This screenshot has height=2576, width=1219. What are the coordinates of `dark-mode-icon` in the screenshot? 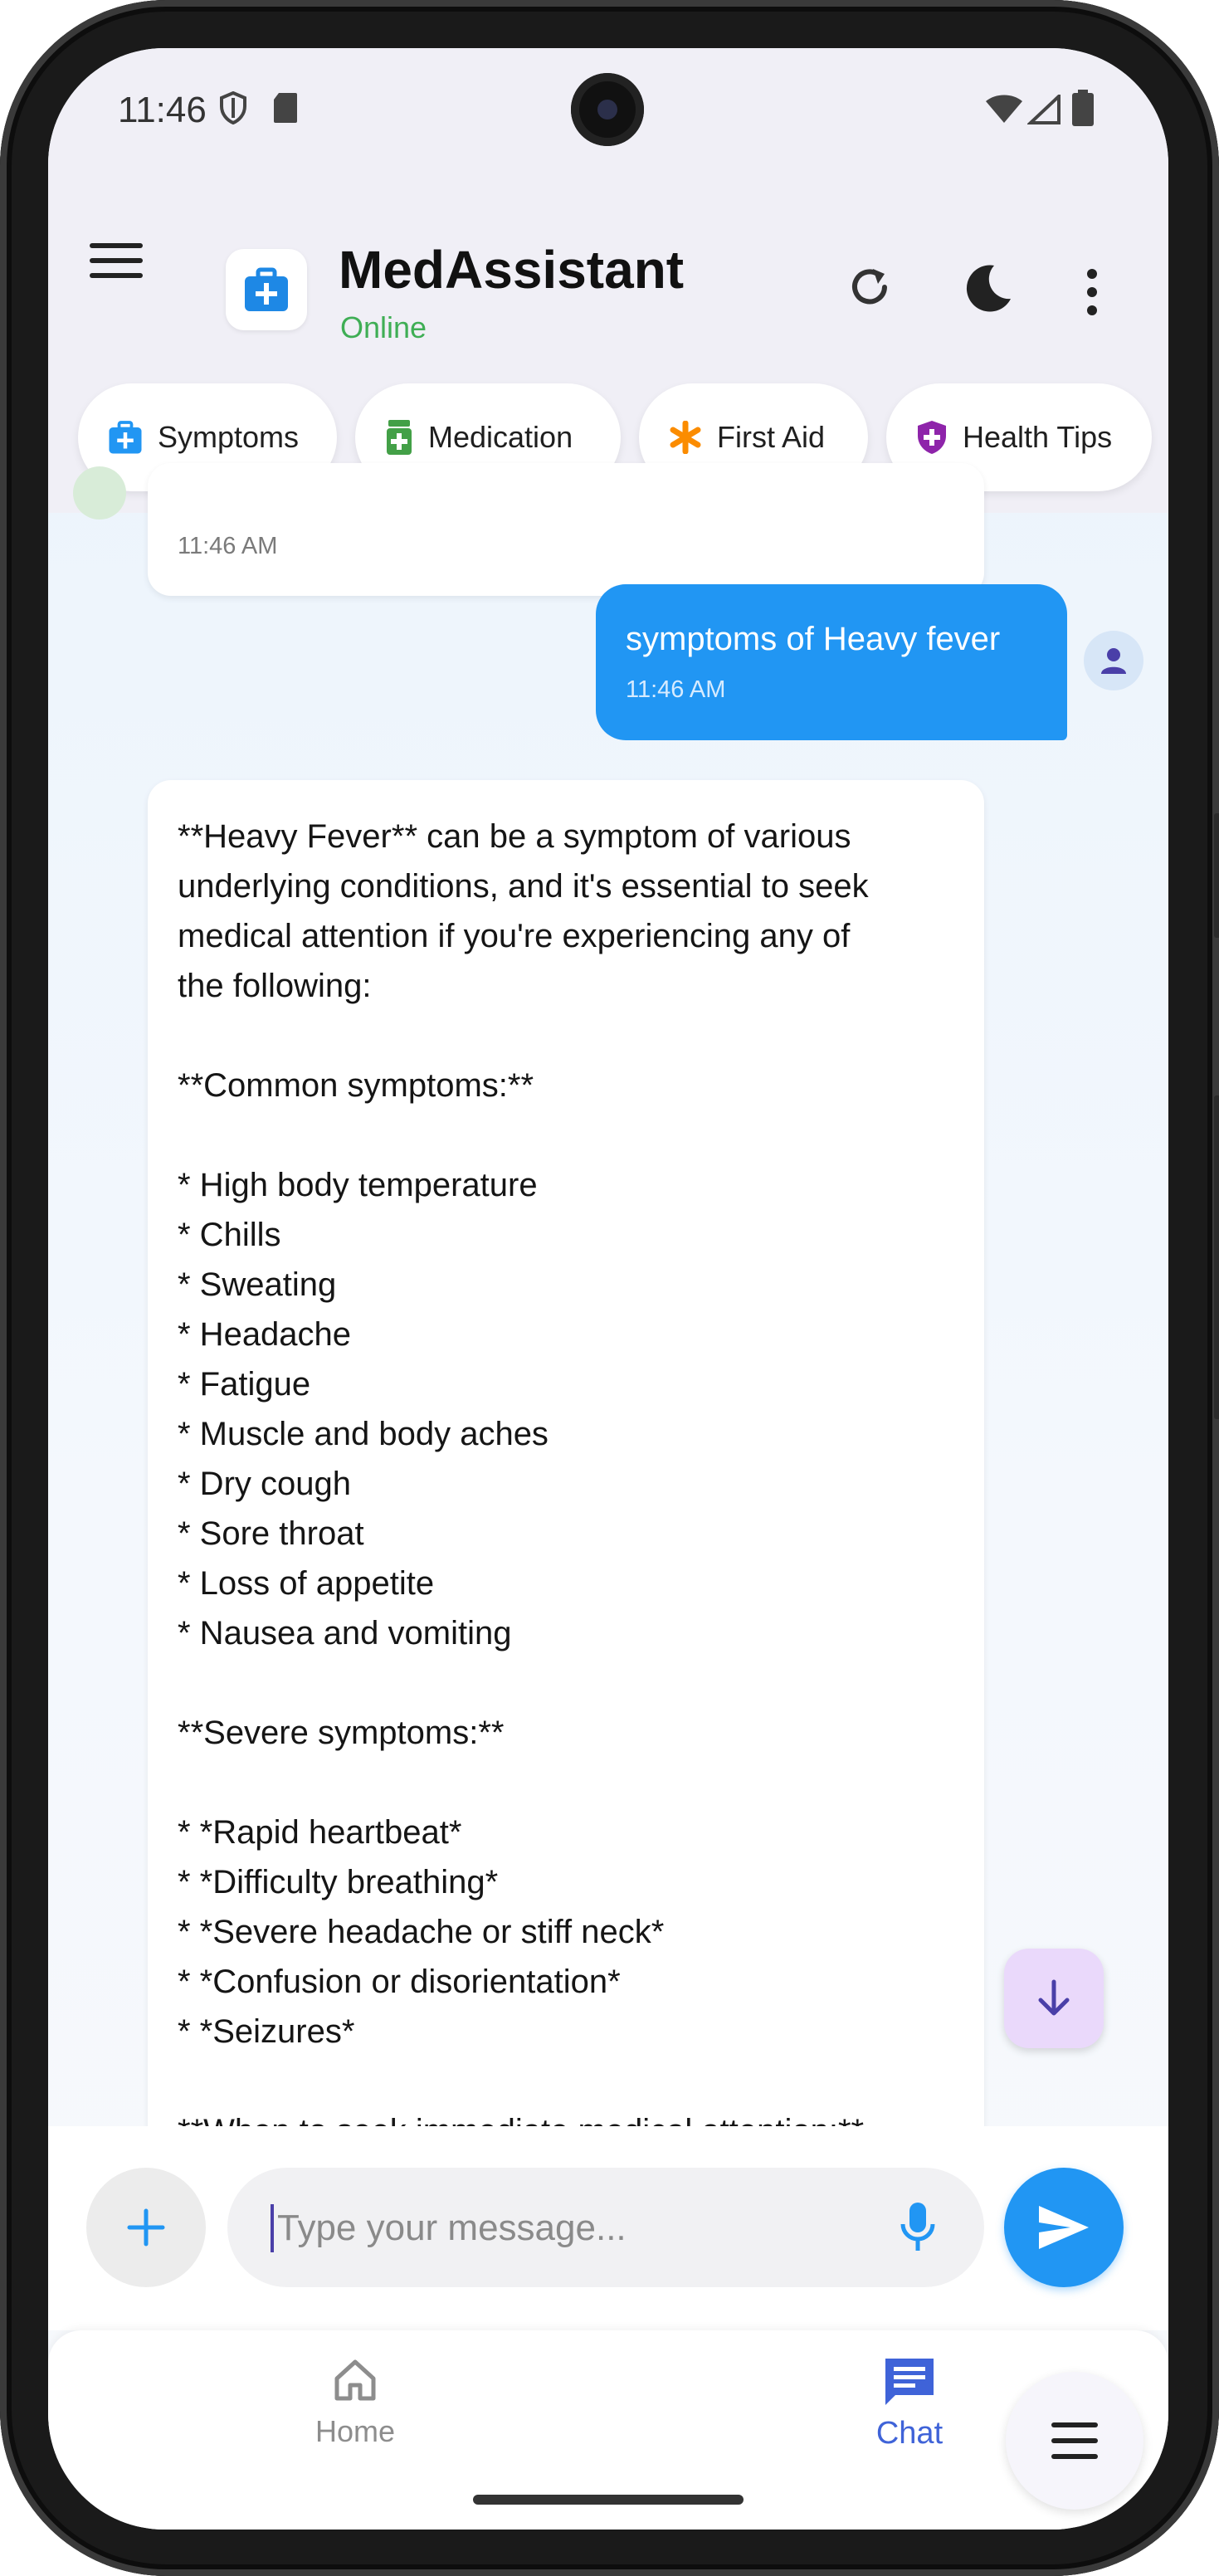 It's located at (988, 289).